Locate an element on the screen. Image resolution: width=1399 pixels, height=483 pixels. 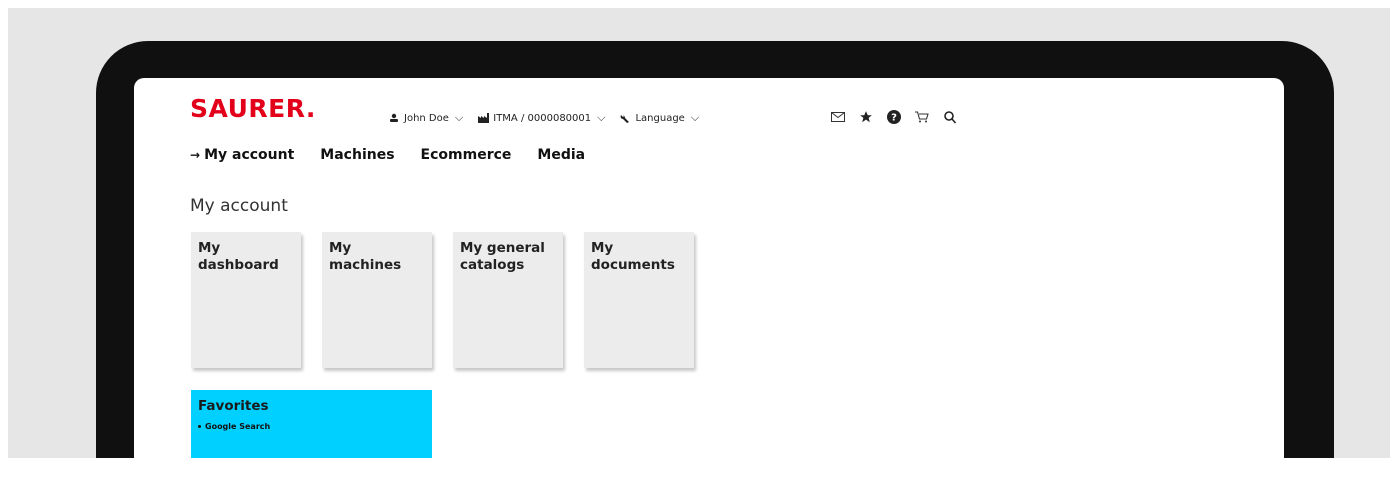
language-menu: Language ⌵ is located at coordinates (659, 118).